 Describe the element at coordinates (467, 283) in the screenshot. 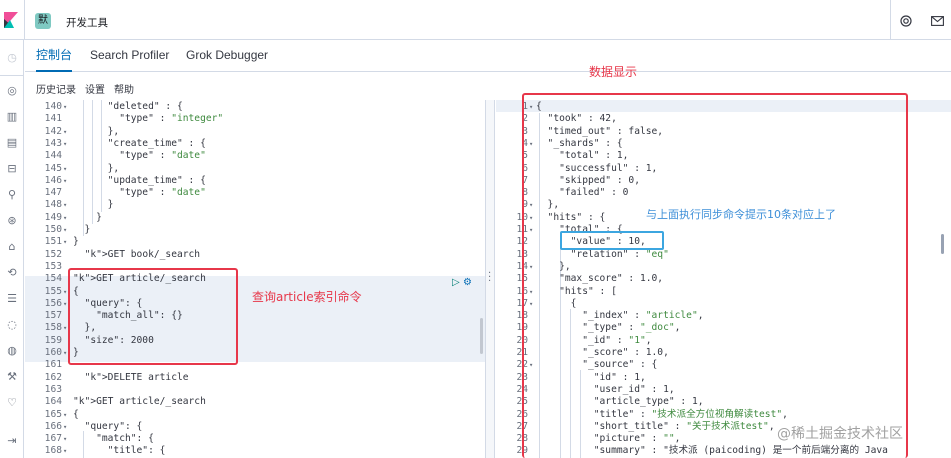

I see `request-settings-wrench-icon: ⚙` at that location.